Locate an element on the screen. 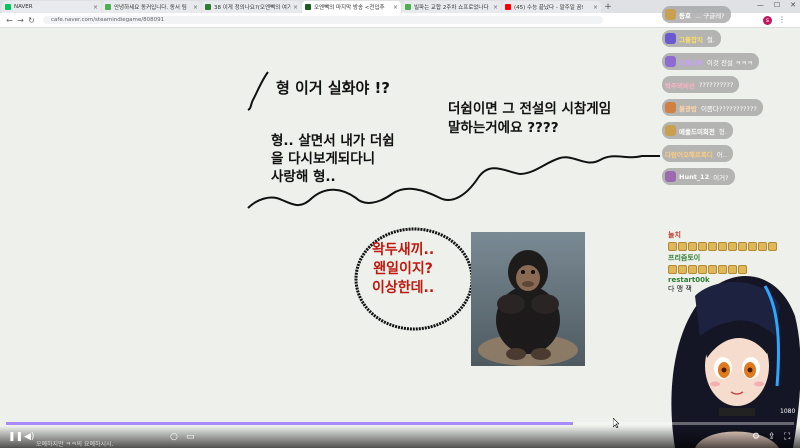  caption-line: 왠일이지? is located at coordinates (403, 269).